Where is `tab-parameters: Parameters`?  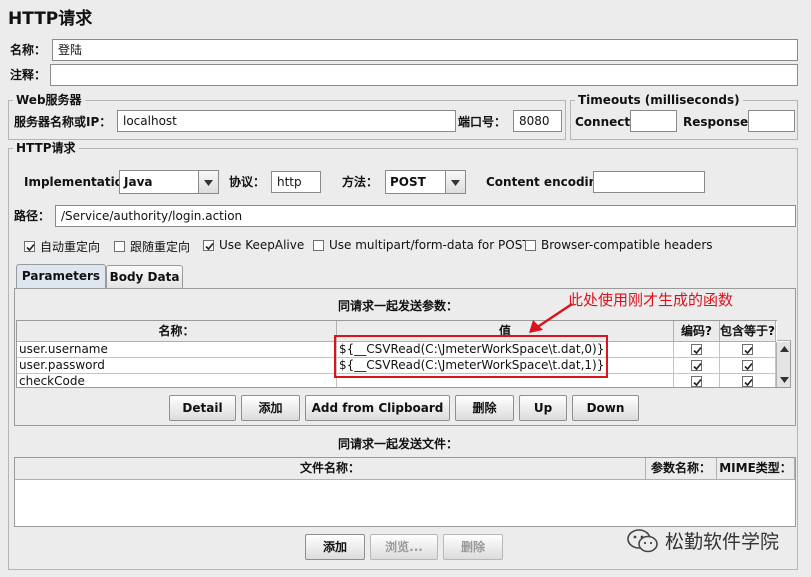
tab-parameters: Parameters is located at coordinates (61, 276).